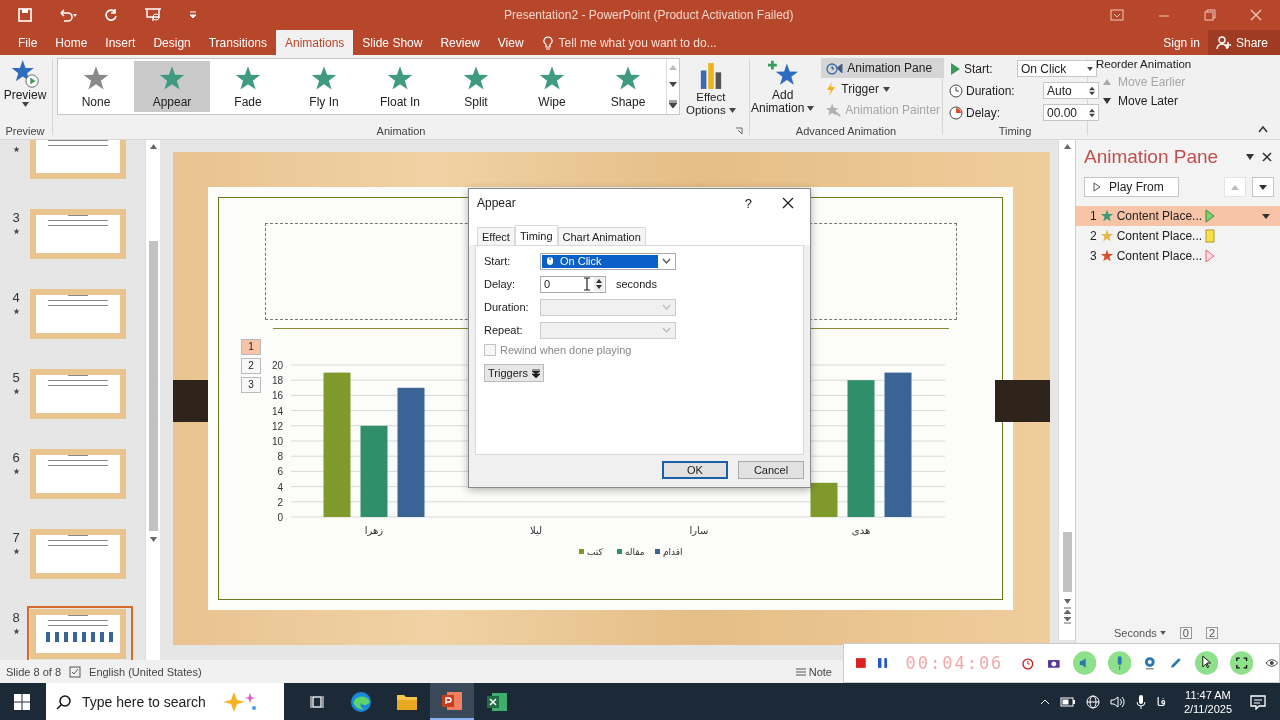 The width and height of the screenshot is (1280, 720). I want to click on ribbon-tab: Animations, so click(315, 42).